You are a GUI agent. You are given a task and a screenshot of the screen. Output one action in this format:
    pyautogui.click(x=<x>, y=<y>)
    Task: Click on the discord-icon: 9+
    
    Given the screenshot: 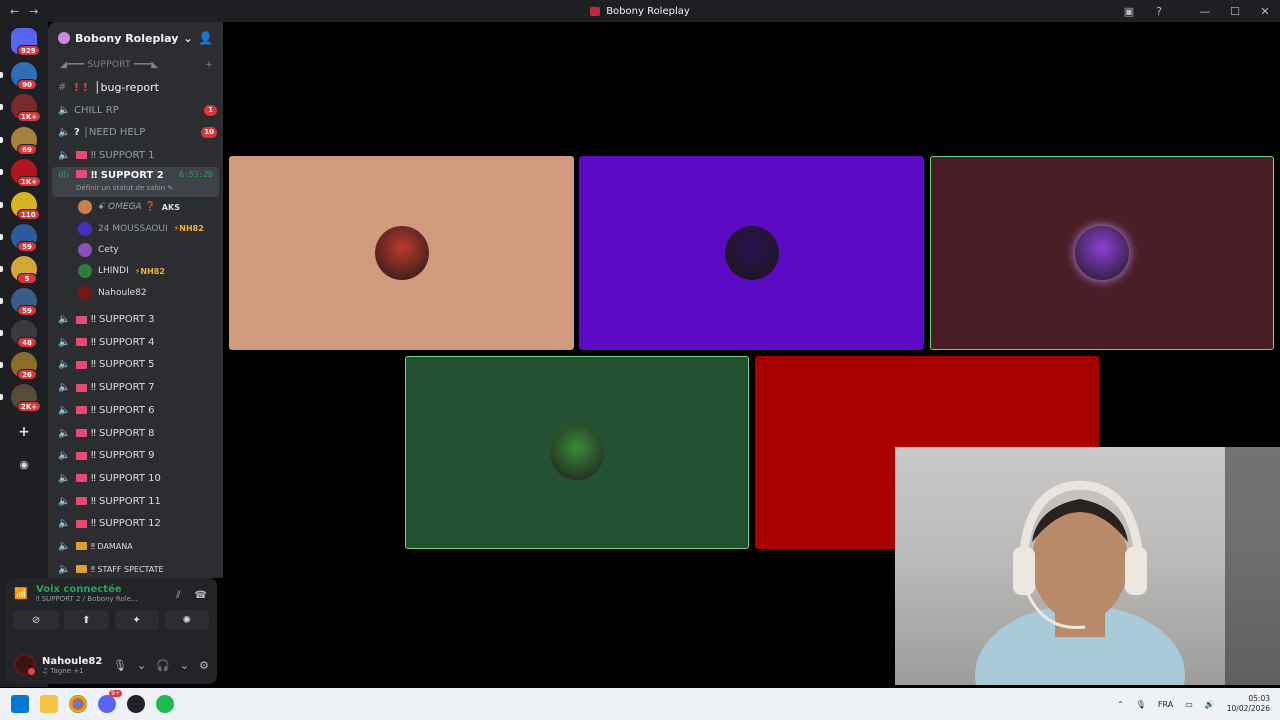 What is the action you would take?
    pyautogui.click(x=110, y=701)
    